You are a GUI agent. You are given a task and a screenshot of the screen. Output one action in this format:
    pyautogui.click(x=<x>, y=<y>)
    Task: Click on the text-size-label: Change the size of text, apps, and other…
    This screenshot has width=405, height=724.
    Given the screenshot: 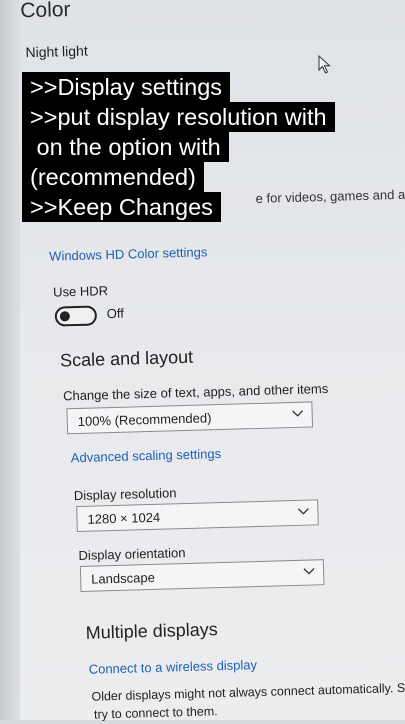 What is the action you would take?
    pyautogui.click(x=195, y=392)
    